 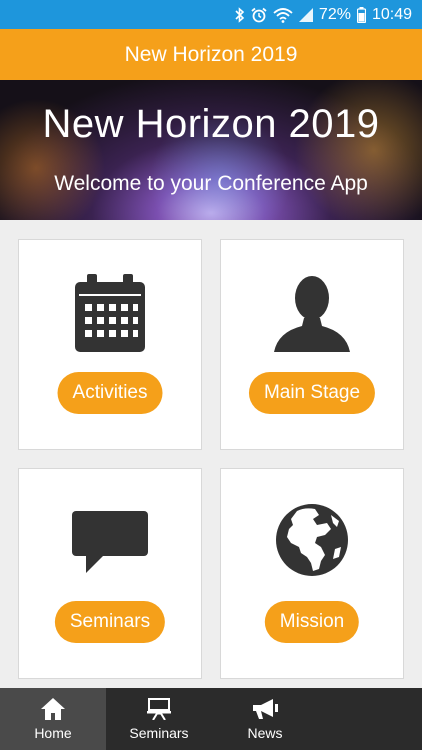 I want to click on megaphone-icon, so click(x=265, y=708).